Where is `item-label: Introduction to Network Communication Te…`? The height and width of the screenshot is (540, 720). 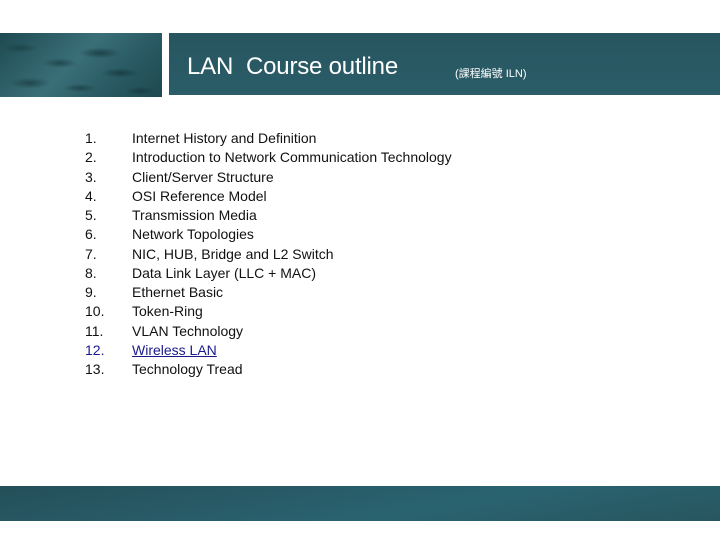
item-label: Introduction to Network Communication Te… is located at coordinates (292, 157).